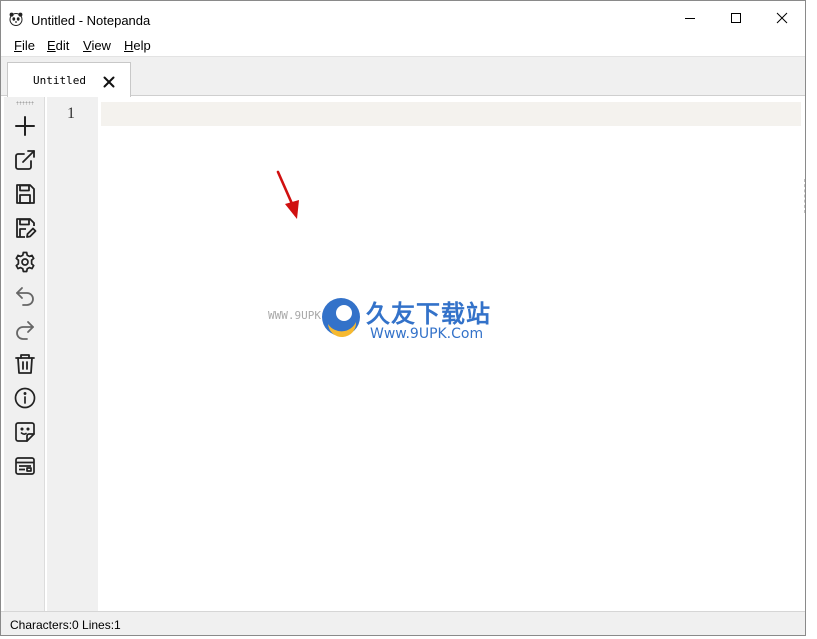 The image size is (817, 639). I want to click on site-watermark: WWW.9UPK.COM 久友下载站 Www.9UPK.Com, so click(393, 318).